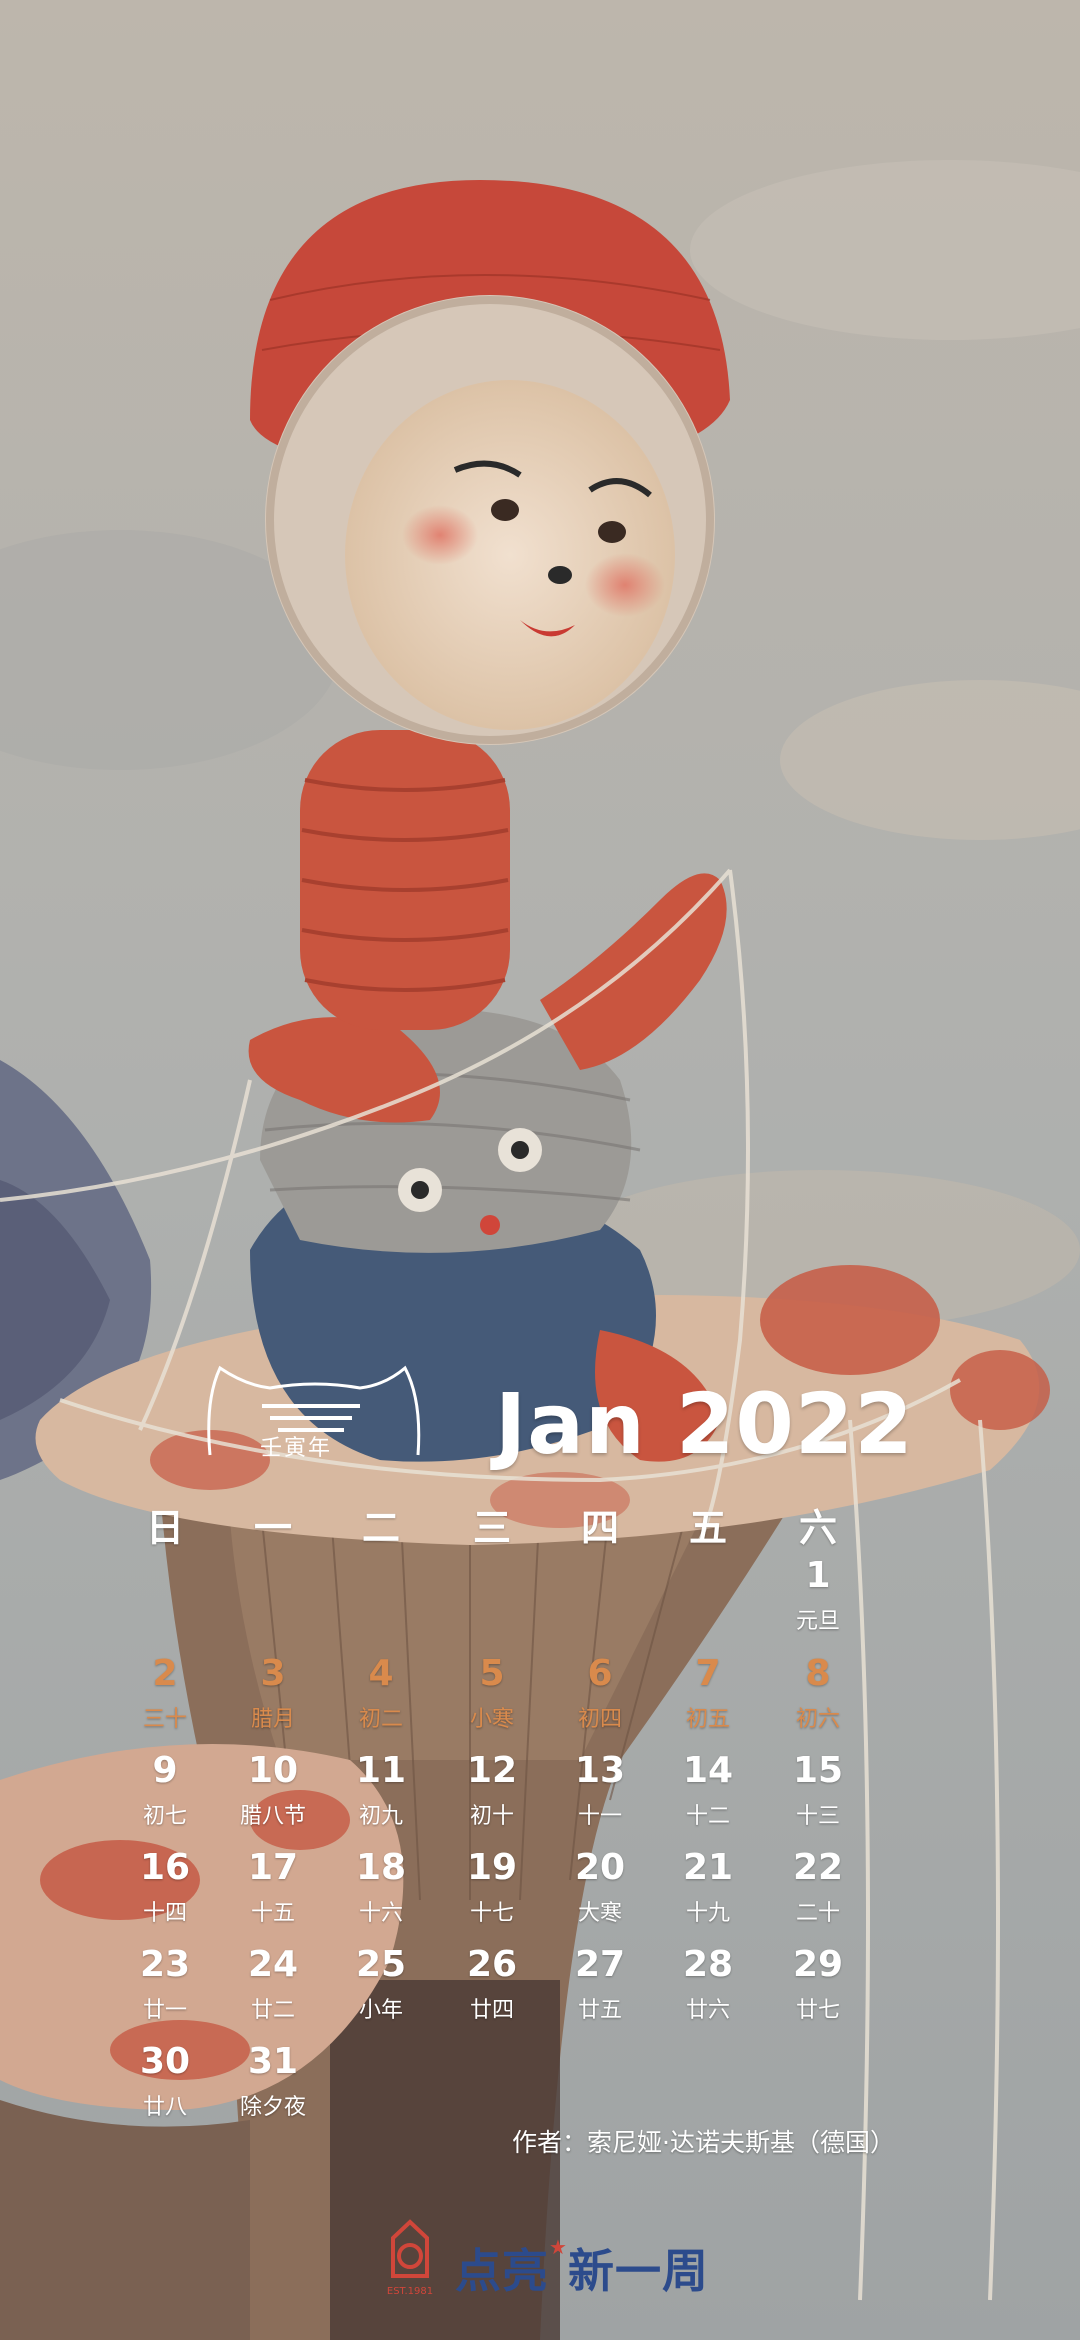 This screenshot has height=2340, width=1080. I want to click on day-number: 26, so click(492, 1964).